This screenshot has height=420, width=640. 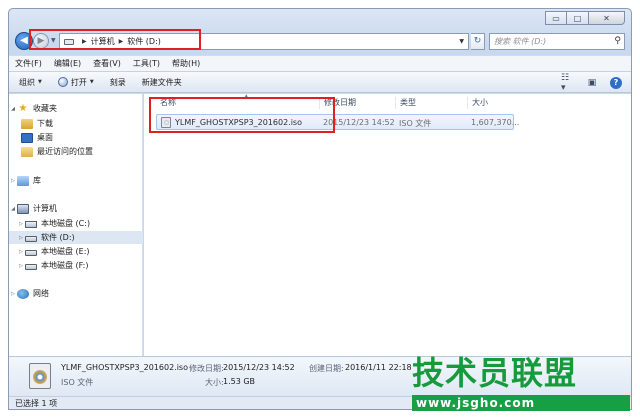 I want to click on address-bar: ▶ 计算机 ▶ 软件 (D:) ▼, so click(x=264, y=41).